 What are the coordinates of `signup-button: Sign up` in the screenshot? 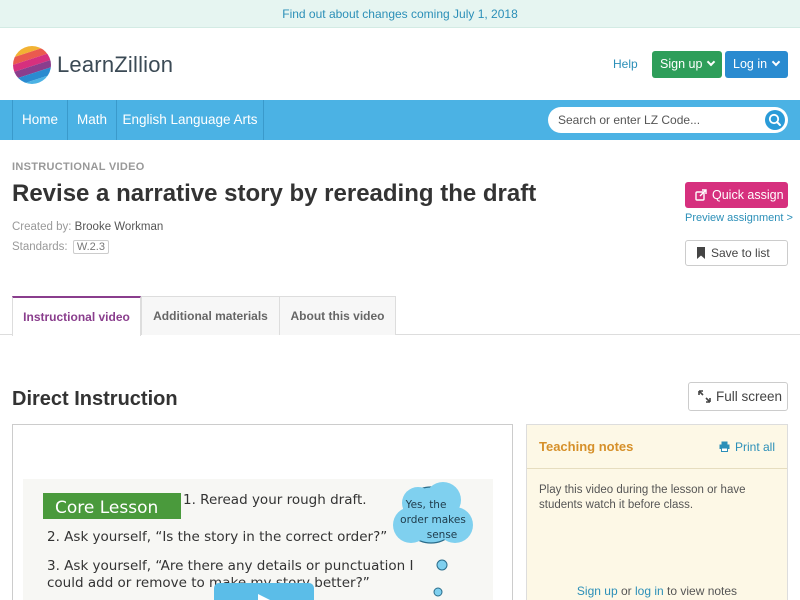 It's located at (687, 64).